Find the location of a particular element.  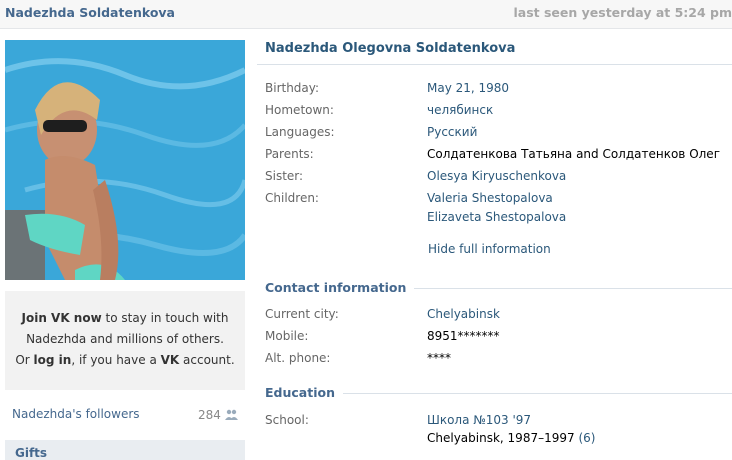

people-icon is located at coordinates (231, 414).